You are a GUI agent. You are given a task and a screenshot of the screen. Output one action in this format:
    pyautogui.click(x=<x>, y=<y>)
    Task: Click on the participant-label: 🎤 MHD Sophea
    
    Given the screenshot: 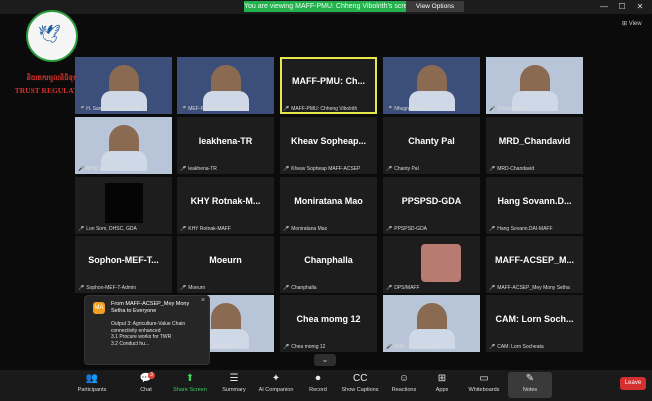 What is the action you would take?
    pyautogui.click(x=97, y=169)
    